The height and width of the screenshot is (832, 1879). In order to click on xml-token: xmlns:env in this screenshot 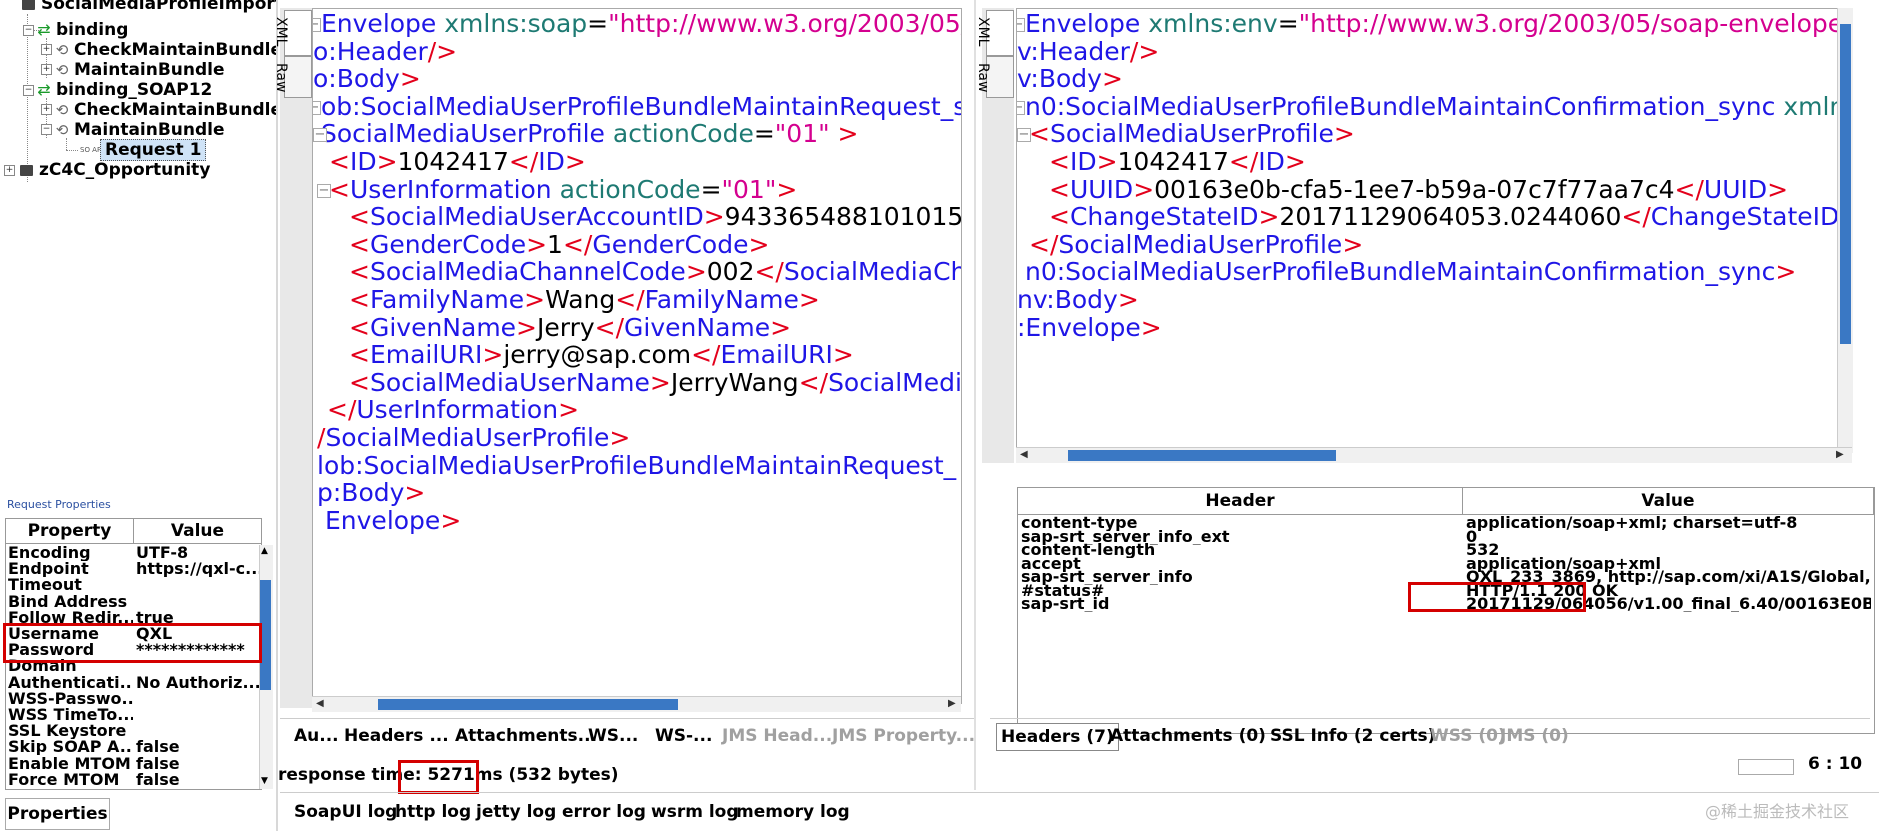, I will do `click(1213, 23)`.